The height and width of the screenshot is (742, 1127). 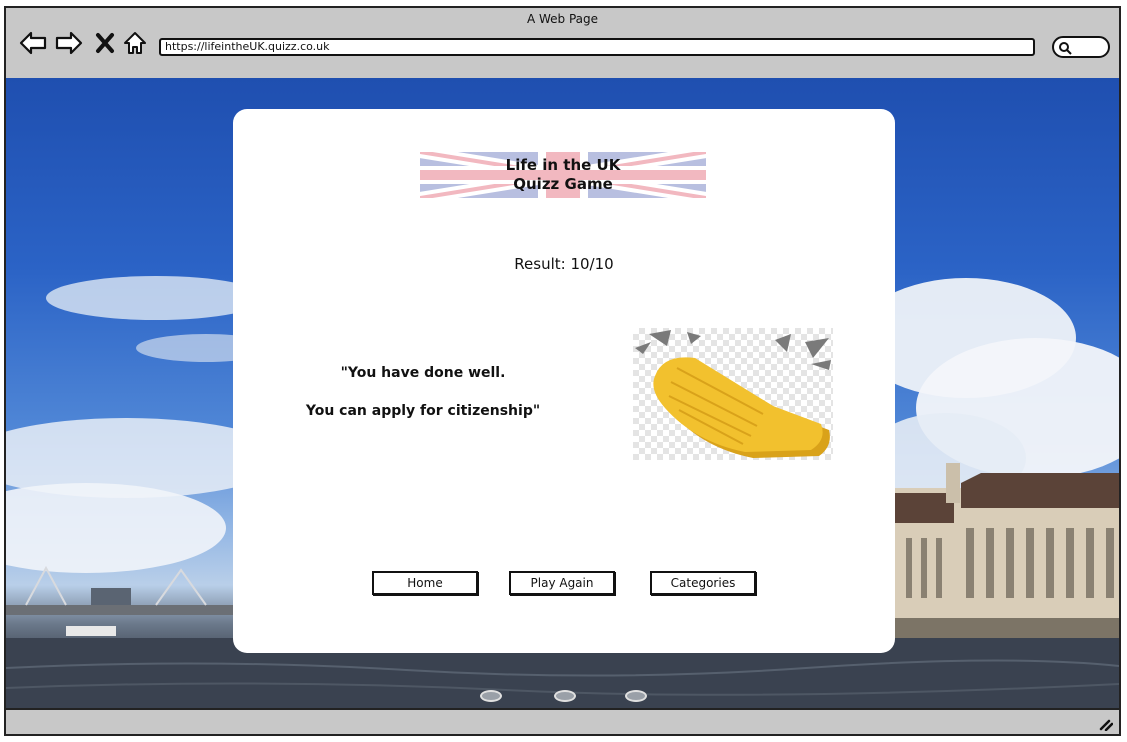 I want to click on search-icon, so click(x=1065, y=48).